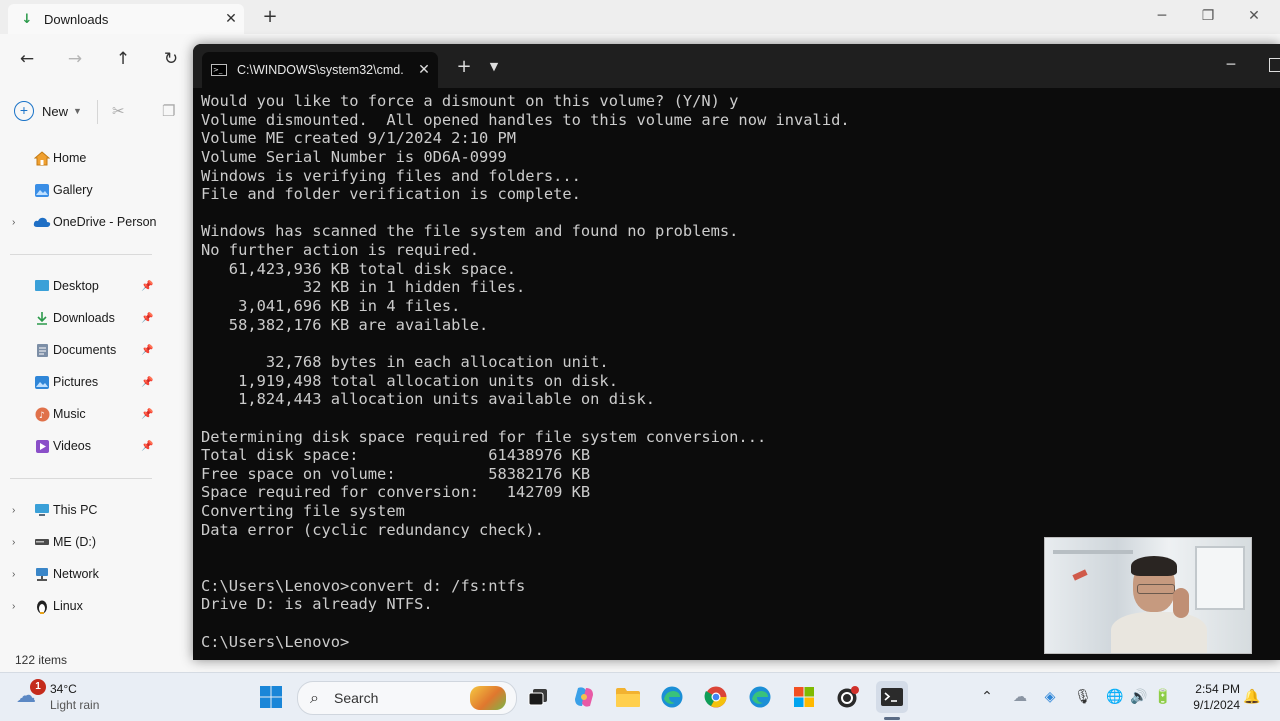 The height and width of the screenshot is (721, 1280). I want to click on globe-icon: 🌐, so click(1115, 697).